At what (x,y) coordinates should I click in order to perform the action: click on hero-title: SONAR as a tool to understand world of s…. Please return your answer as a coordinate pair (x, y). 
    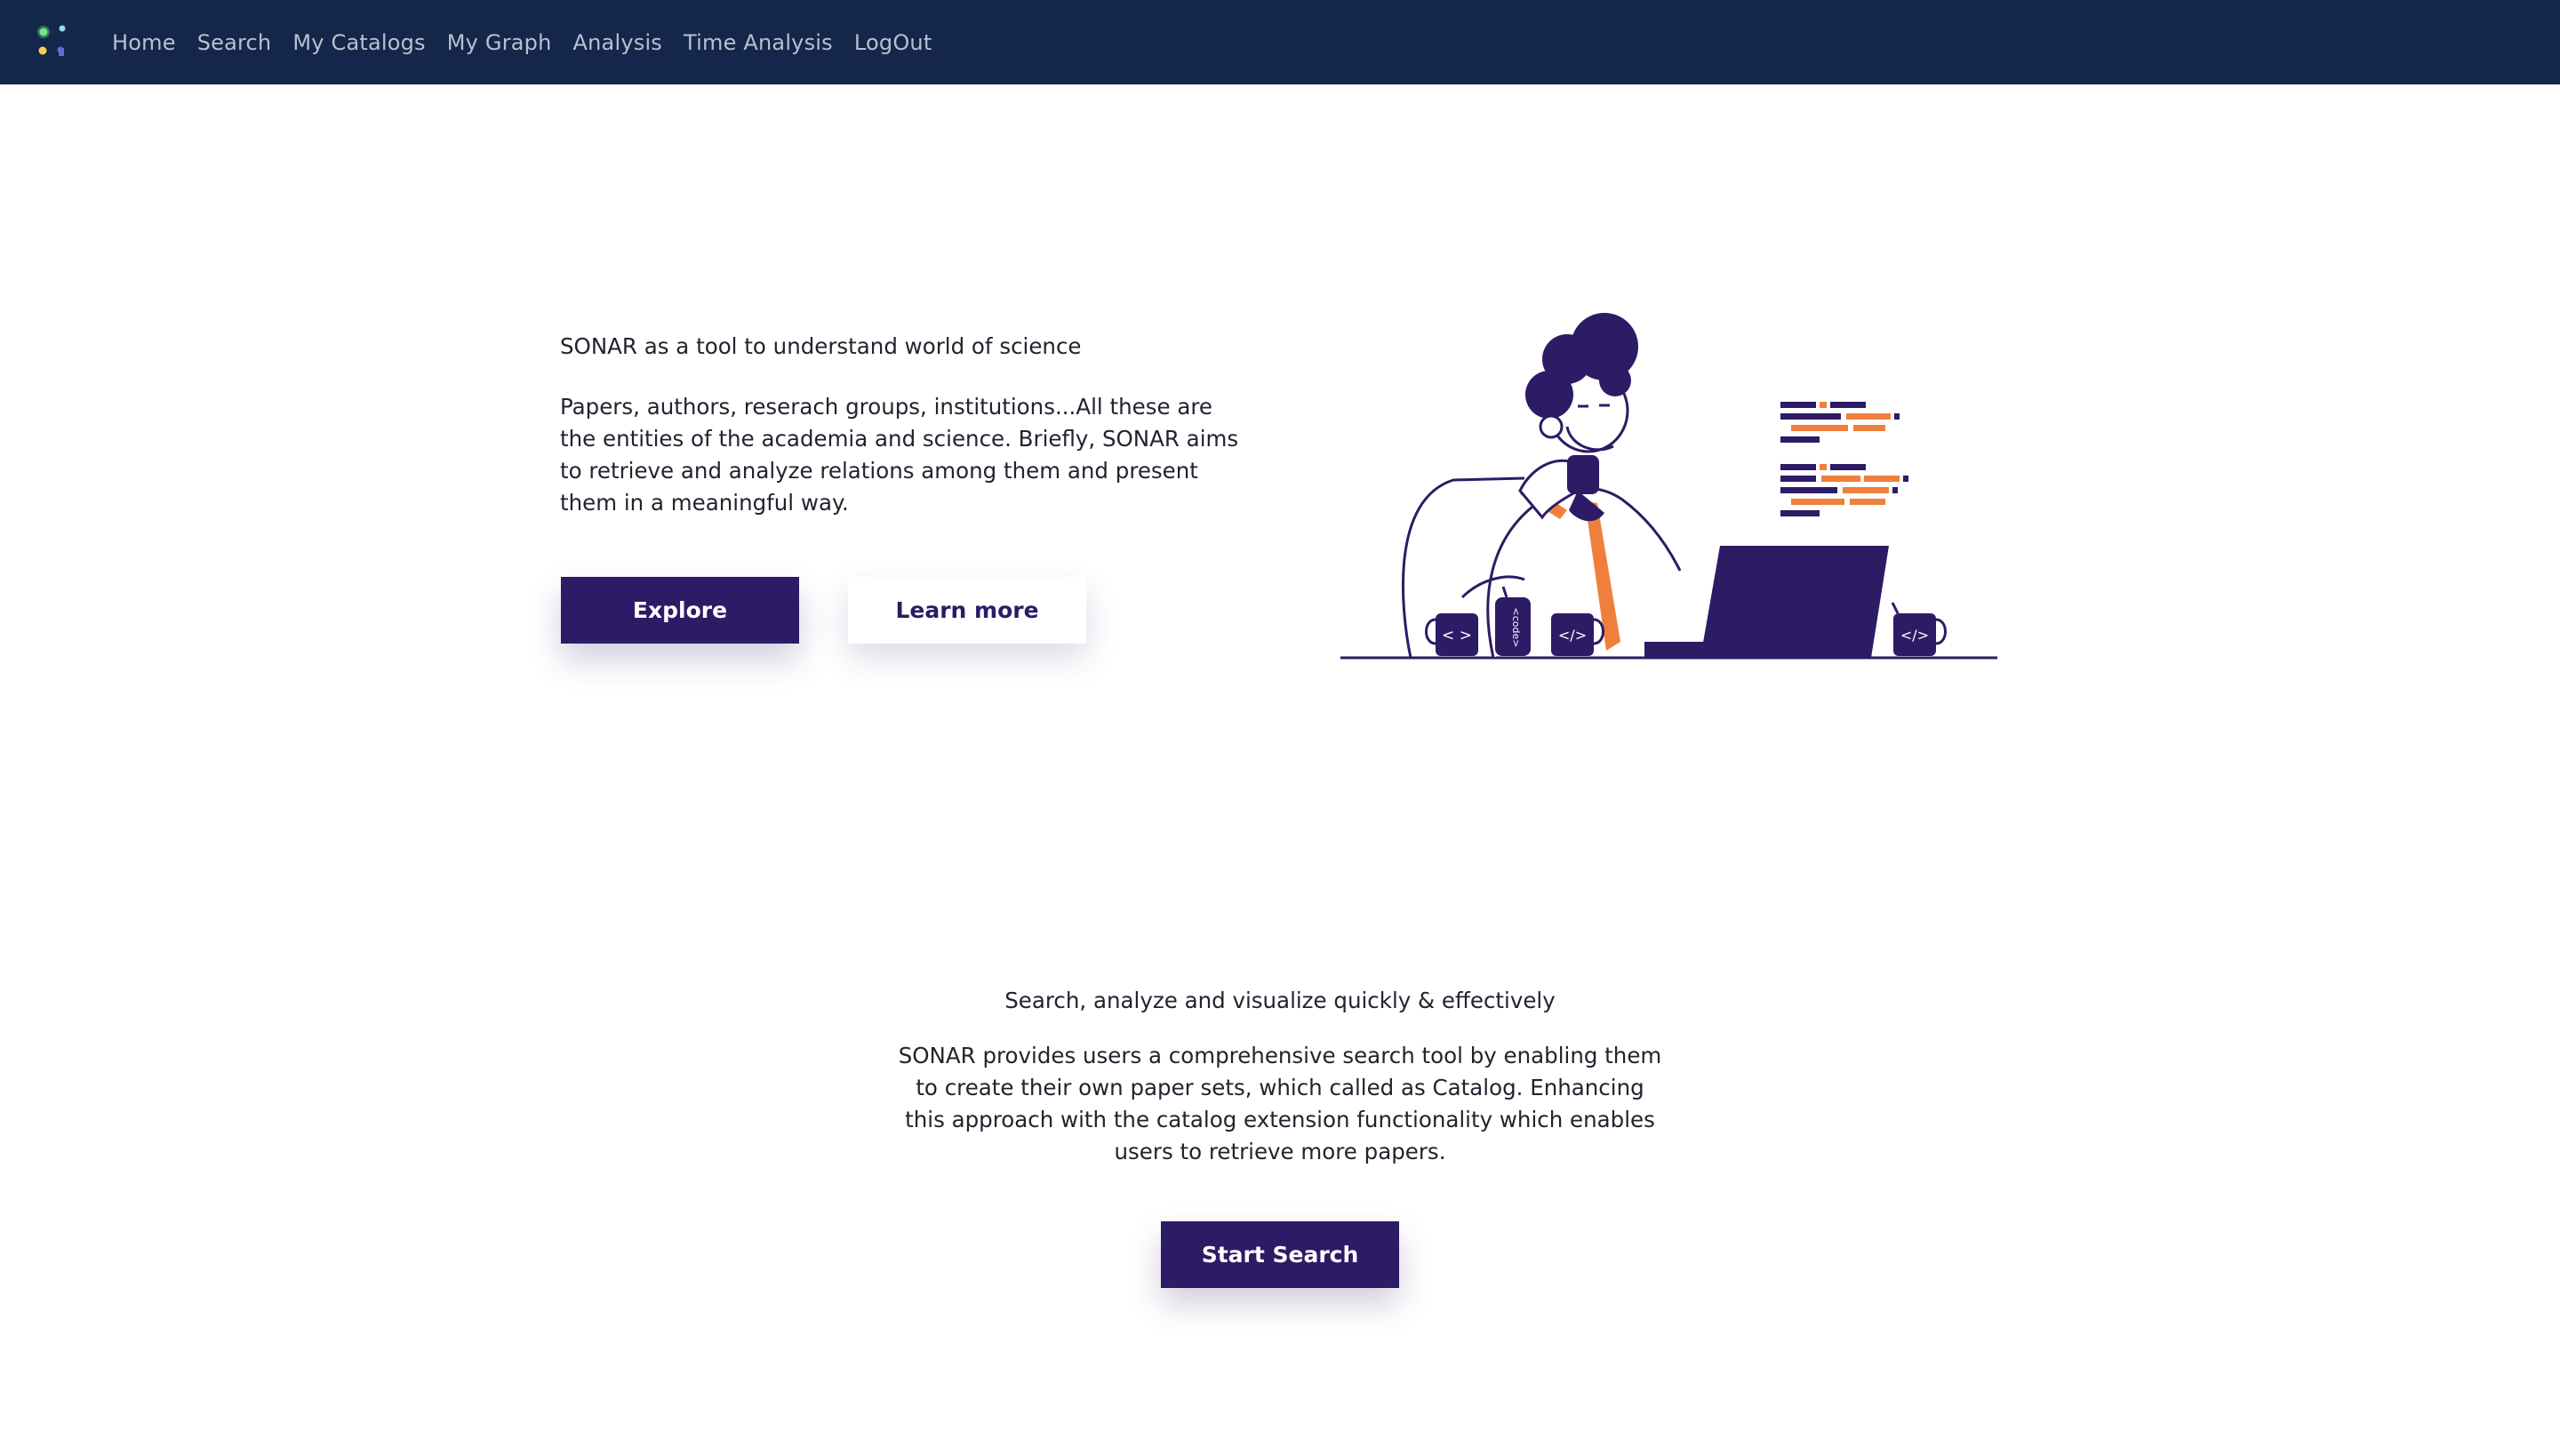
    Looking at the image, I should click on (821, 346).